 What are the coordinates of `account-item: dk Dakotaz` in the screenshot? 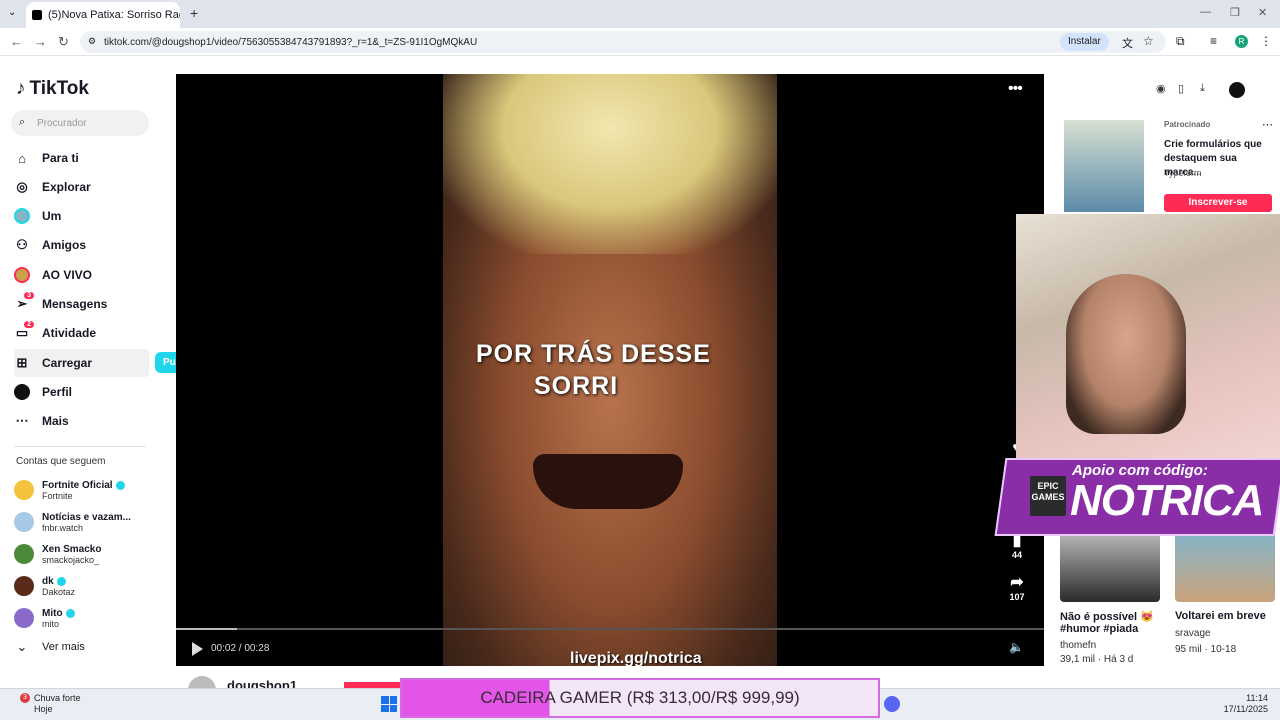 It's located at (84, 586).